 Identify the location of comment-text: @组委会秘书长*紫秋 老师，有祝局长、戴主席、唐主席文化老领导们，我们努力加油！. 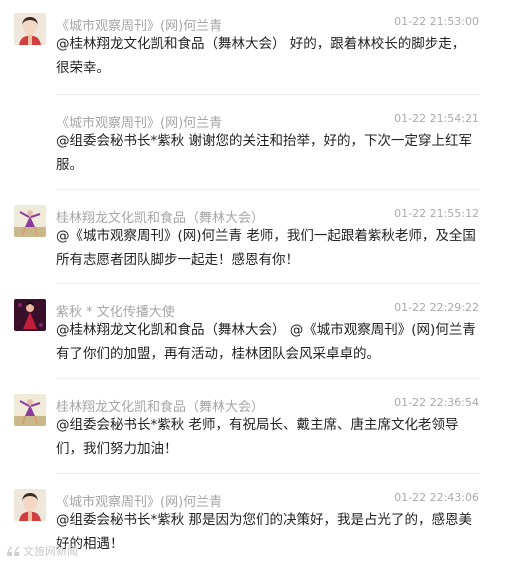
(257, 437).